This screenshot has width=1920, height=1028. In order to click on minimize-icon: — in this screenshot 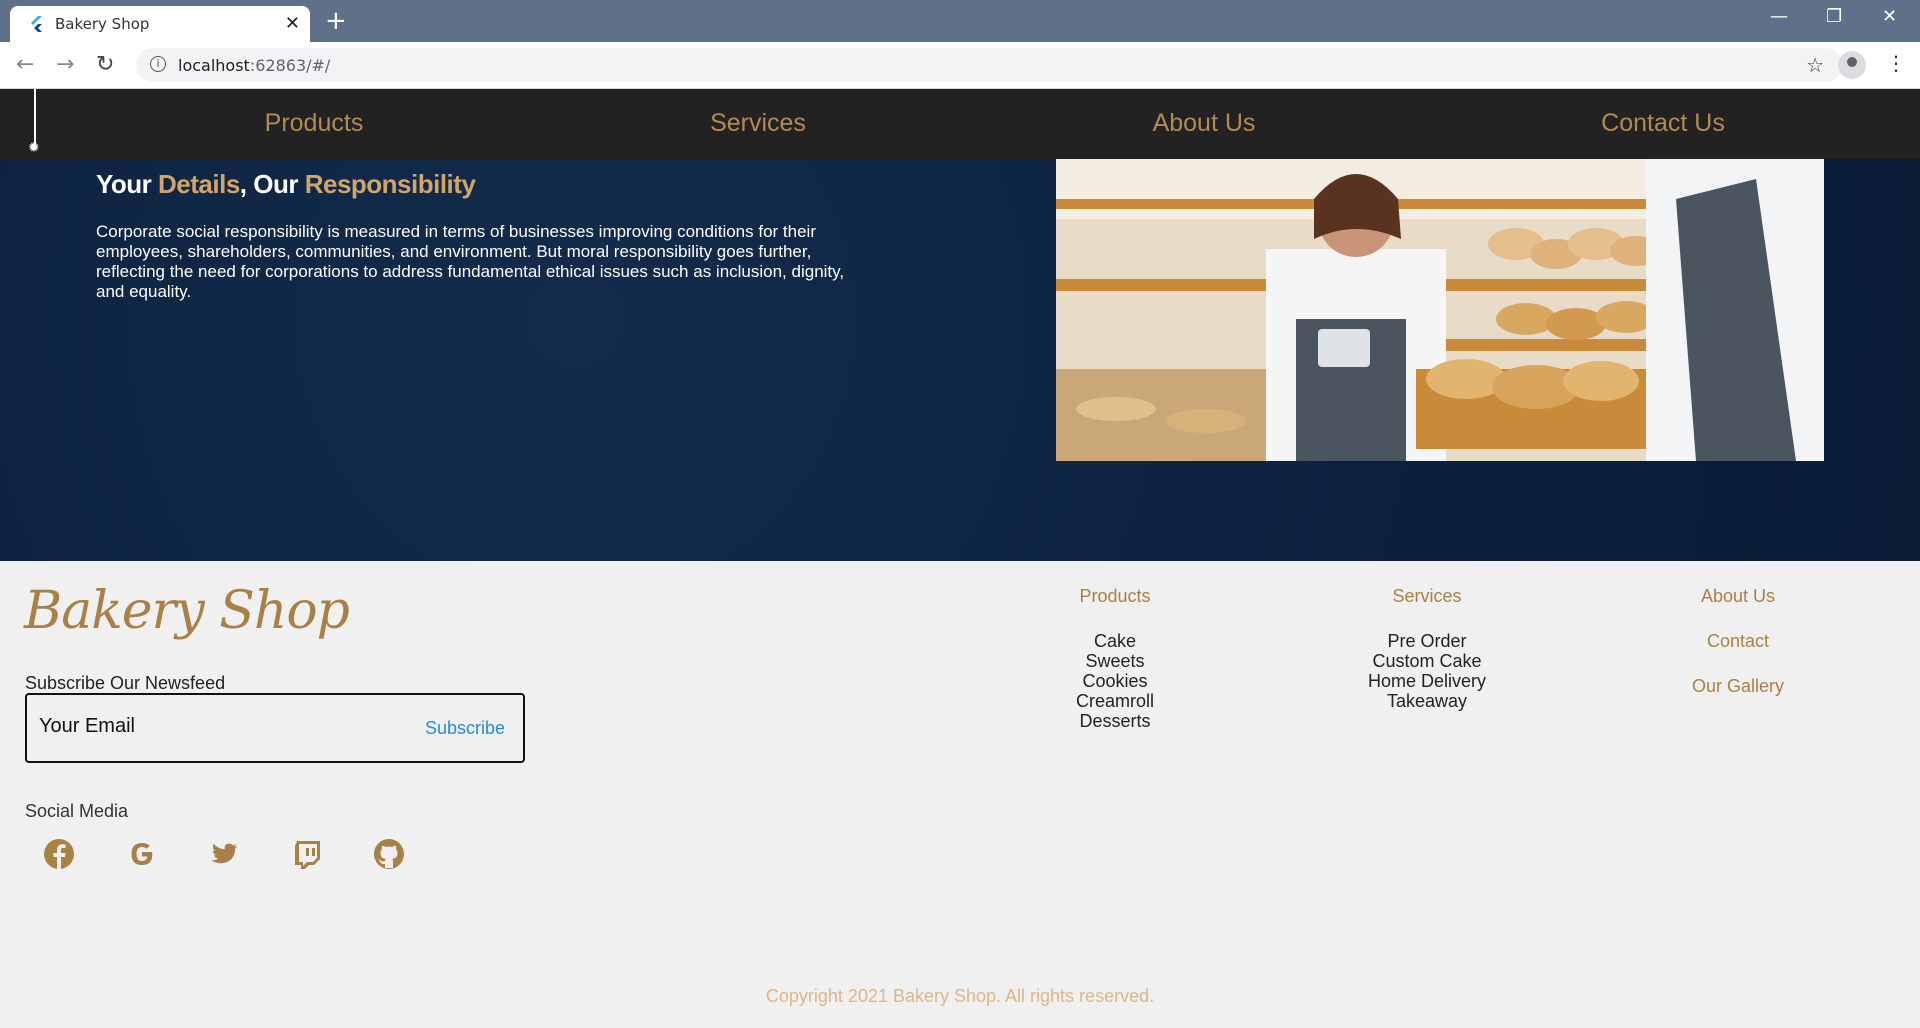, I will do `click(1779, 16)`.